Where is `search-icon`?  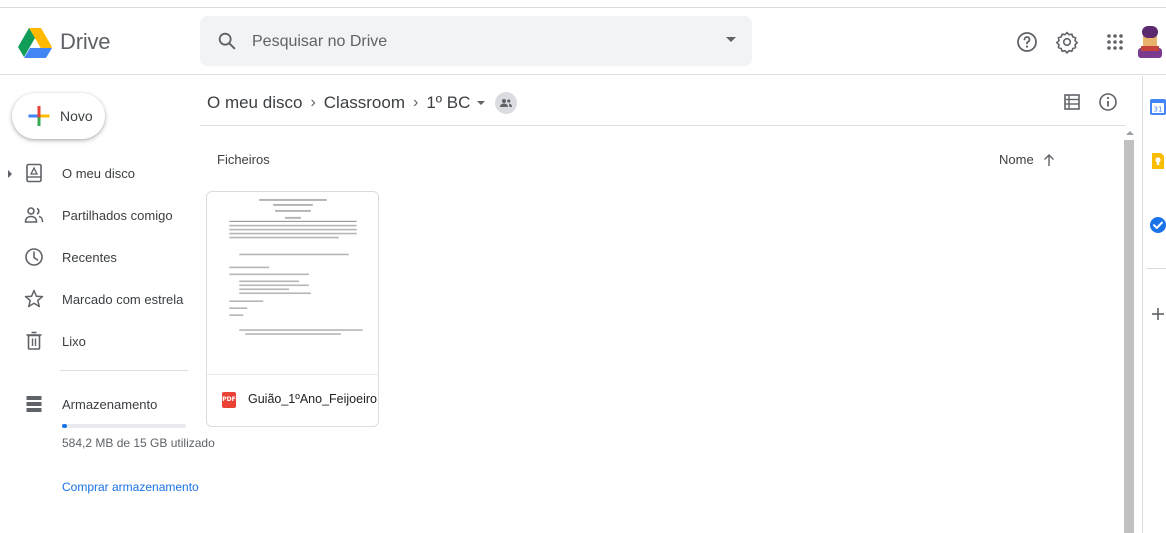 search-icon is located at coordinates (227, 41).